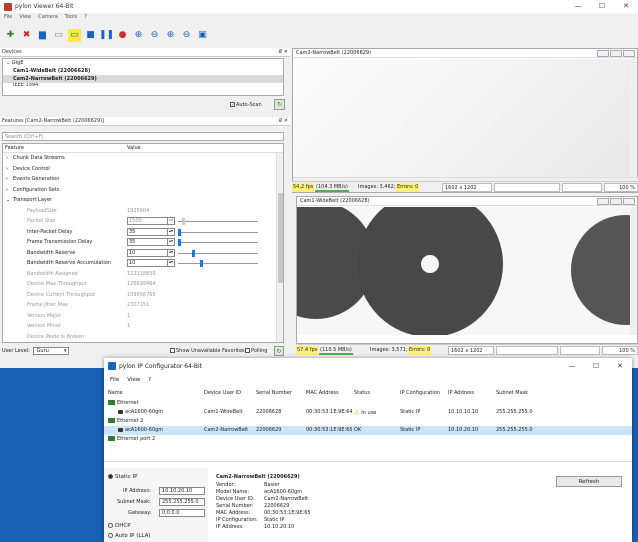  Describe the element at coordinates (90, 35) in the screenshot. I see `continuous-shot-icon: ■` at that location.